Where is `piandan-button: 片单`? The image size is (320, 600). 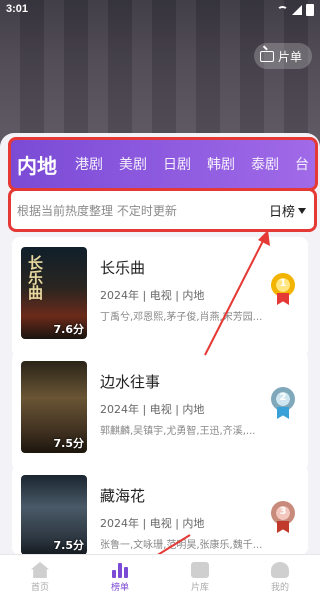 piandan-button: 片单 is located at coordinates (282, 56).